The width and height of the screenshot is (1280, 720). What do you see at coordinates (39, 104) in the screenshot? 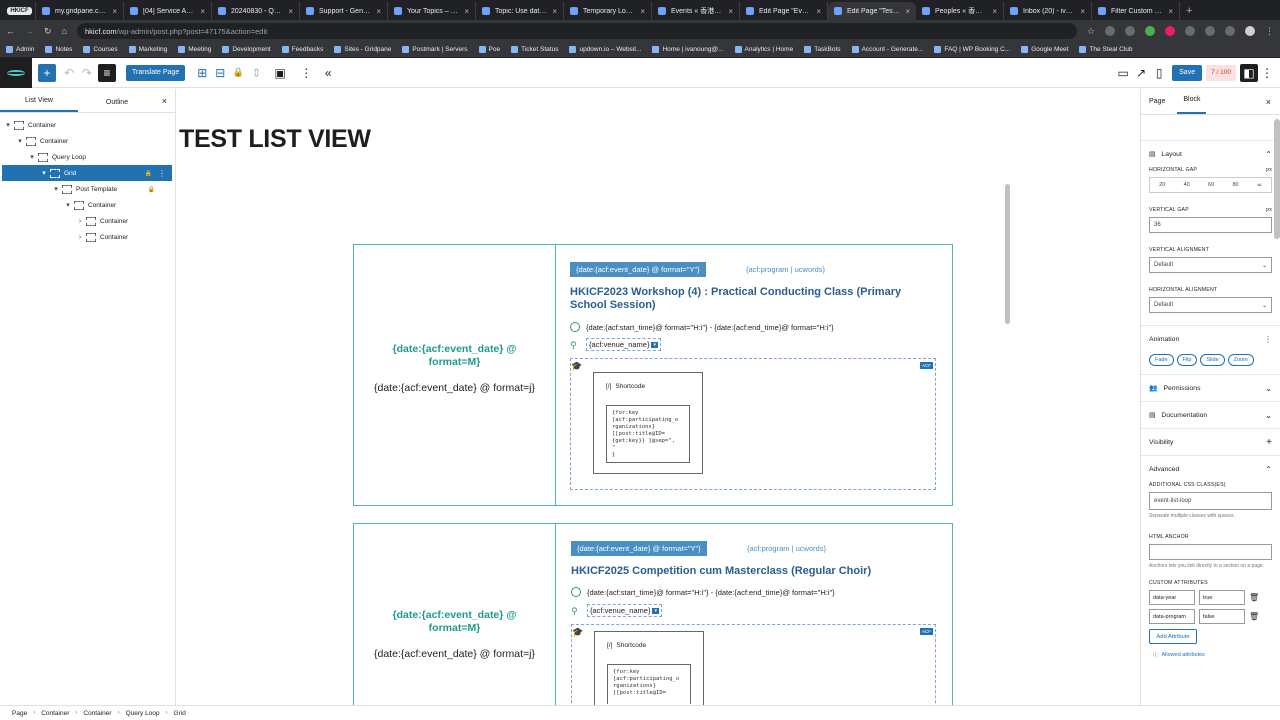
I see `tab-list-view: List View` at bounding box center [39, 104].